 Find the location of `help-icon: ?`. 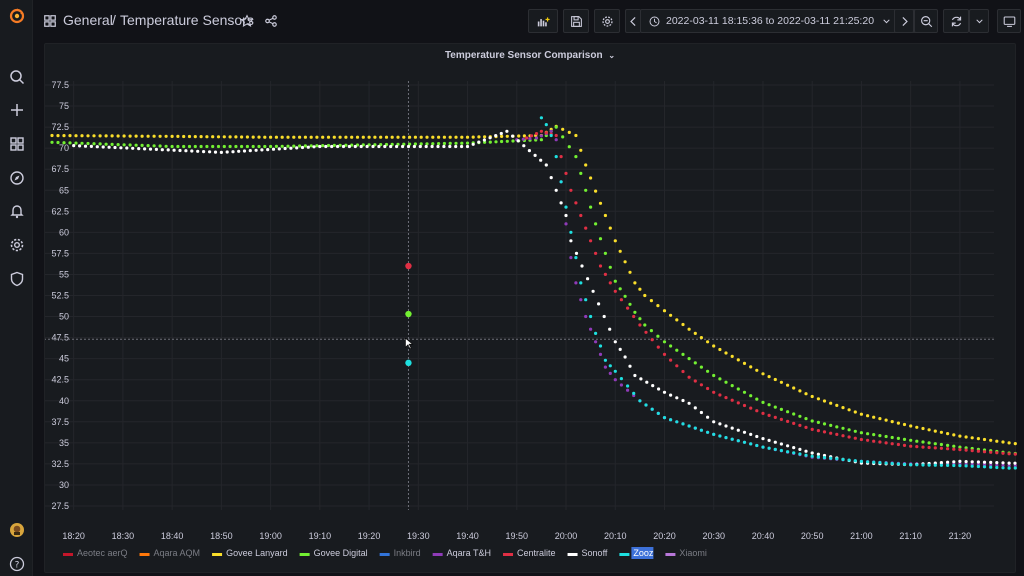

help-icon: ? is located at coordinates (16, 564).